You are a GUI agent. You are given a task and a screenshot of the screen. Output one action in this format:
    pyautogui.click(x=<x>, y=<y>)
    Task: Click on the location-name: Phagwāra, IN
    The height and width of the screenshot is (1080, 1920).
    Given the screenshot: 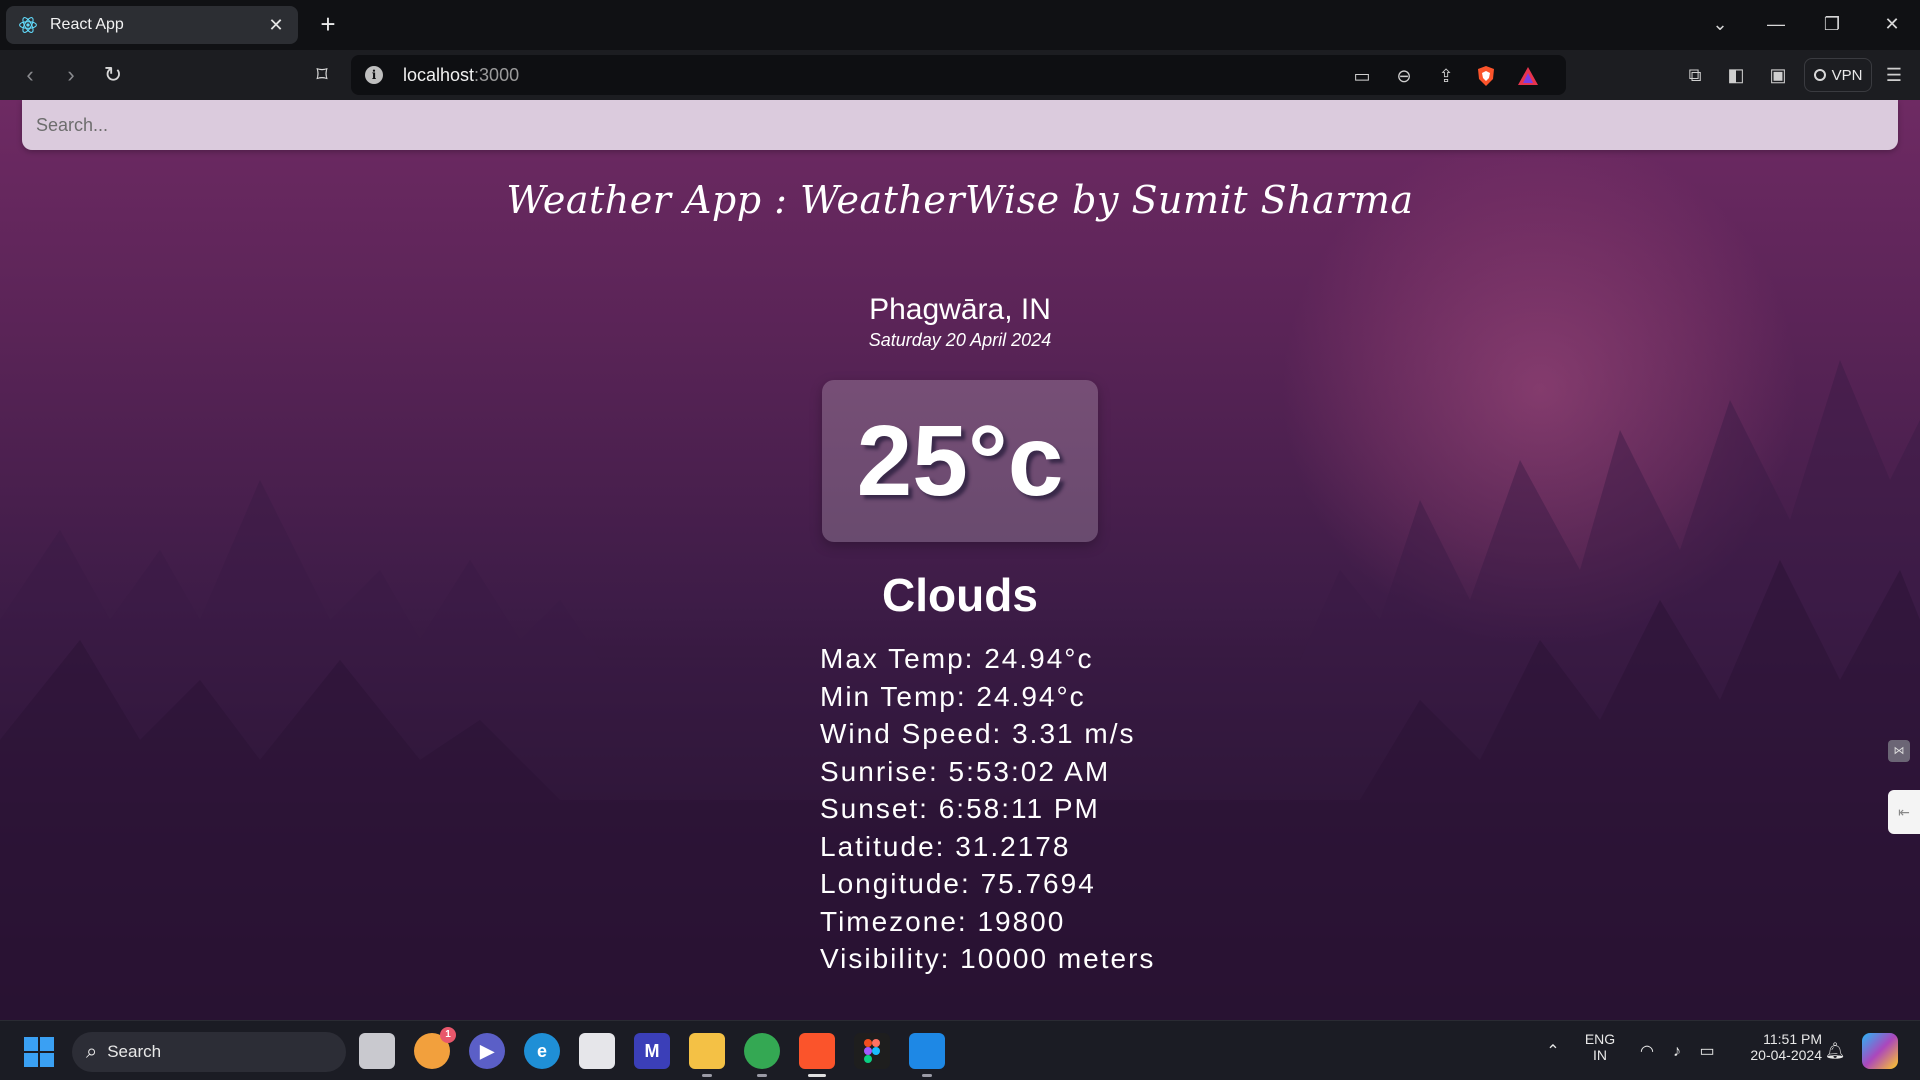 What is the action you would take?
    pyautogui.click(x=960, y=309)
    